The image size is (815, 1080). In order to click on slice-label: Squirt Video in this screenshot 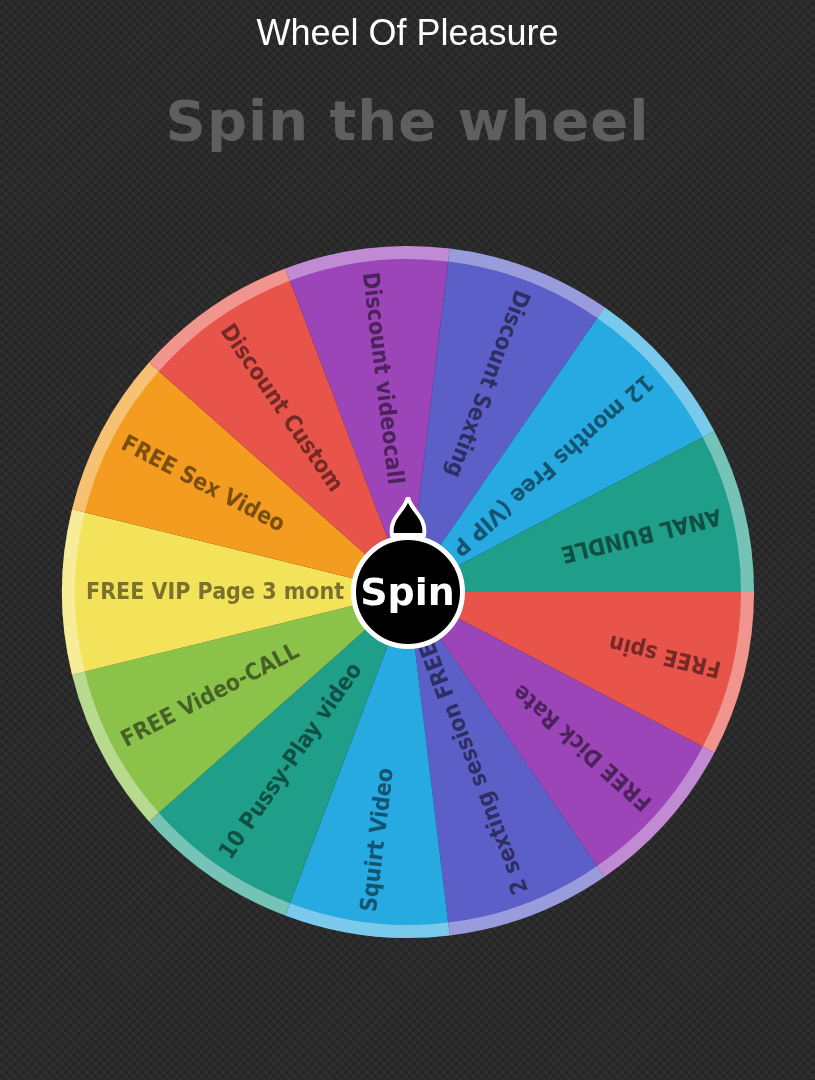, I will do `click(376, 840)`.